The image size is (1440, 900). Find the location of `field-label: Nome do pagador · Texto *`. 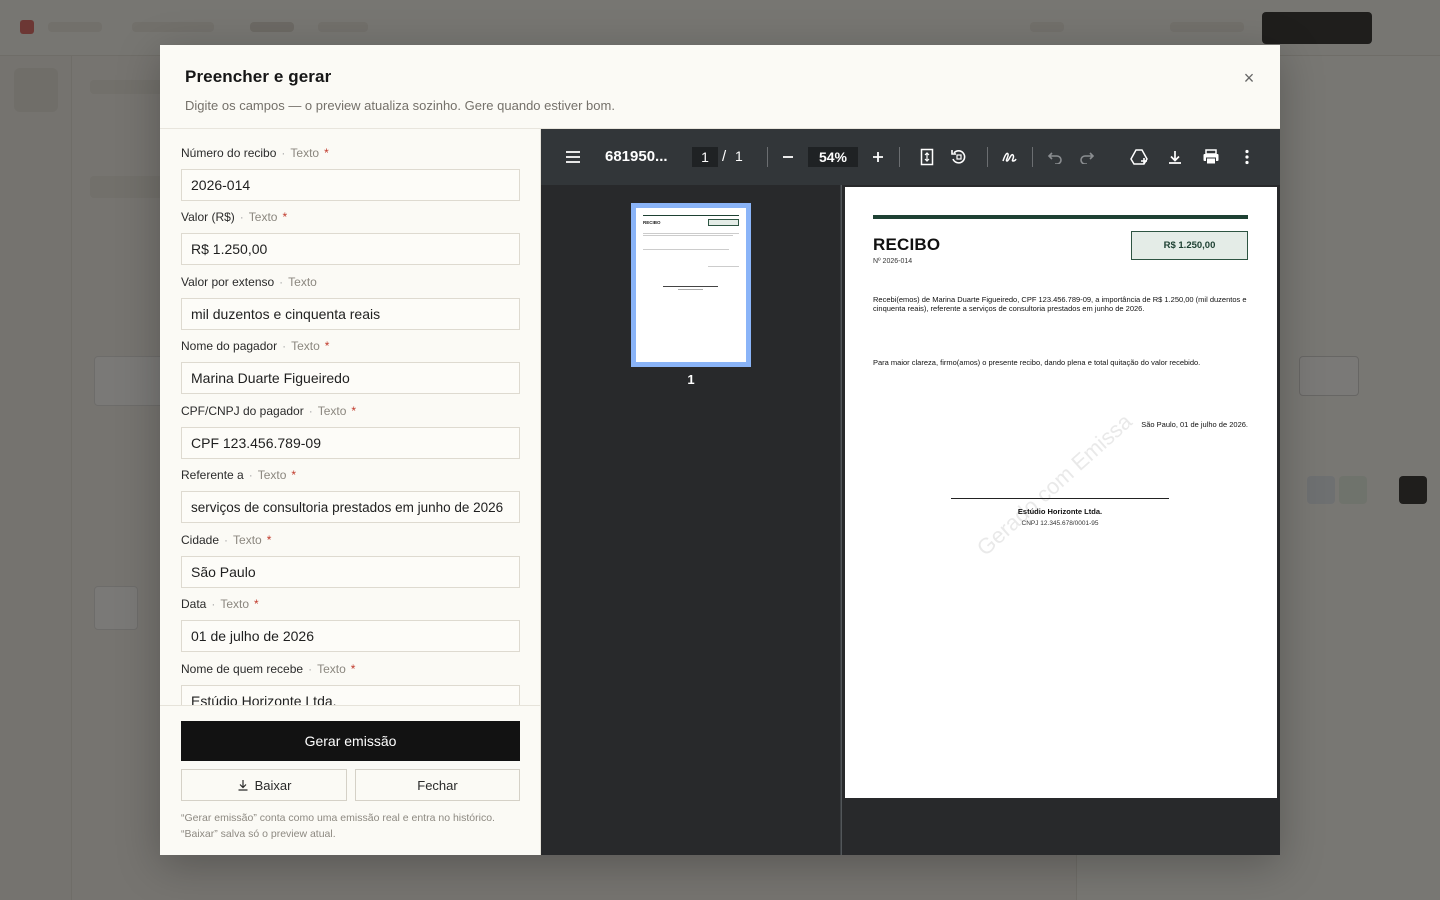

field-label: Nome do pagador · Texto * is located at coordinates (255, 346).